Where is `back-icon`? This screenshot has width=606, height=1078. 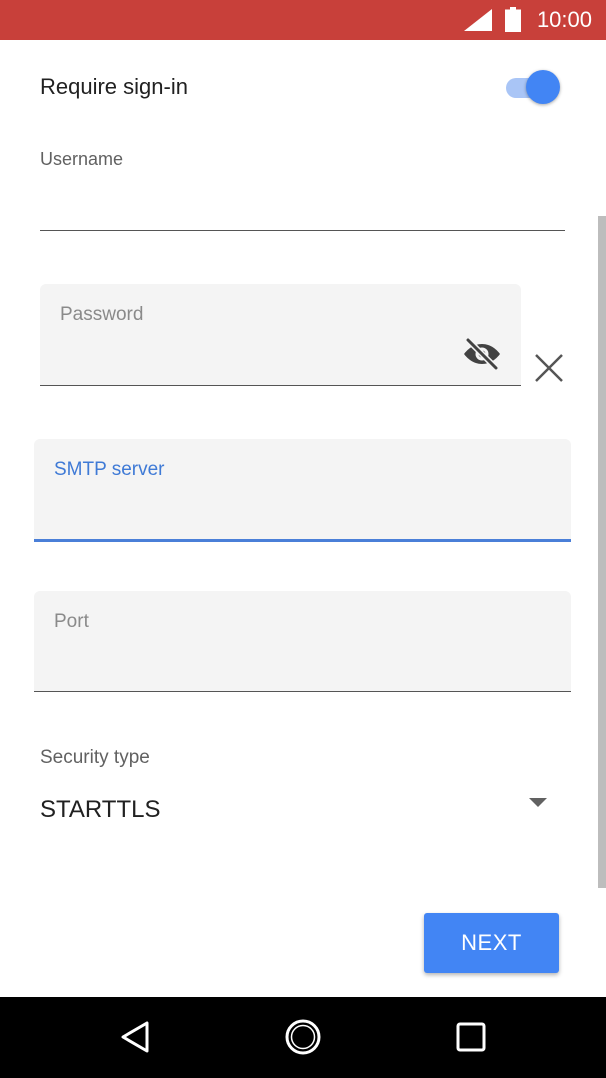
back-icon is located at coordinates (135, 1037).